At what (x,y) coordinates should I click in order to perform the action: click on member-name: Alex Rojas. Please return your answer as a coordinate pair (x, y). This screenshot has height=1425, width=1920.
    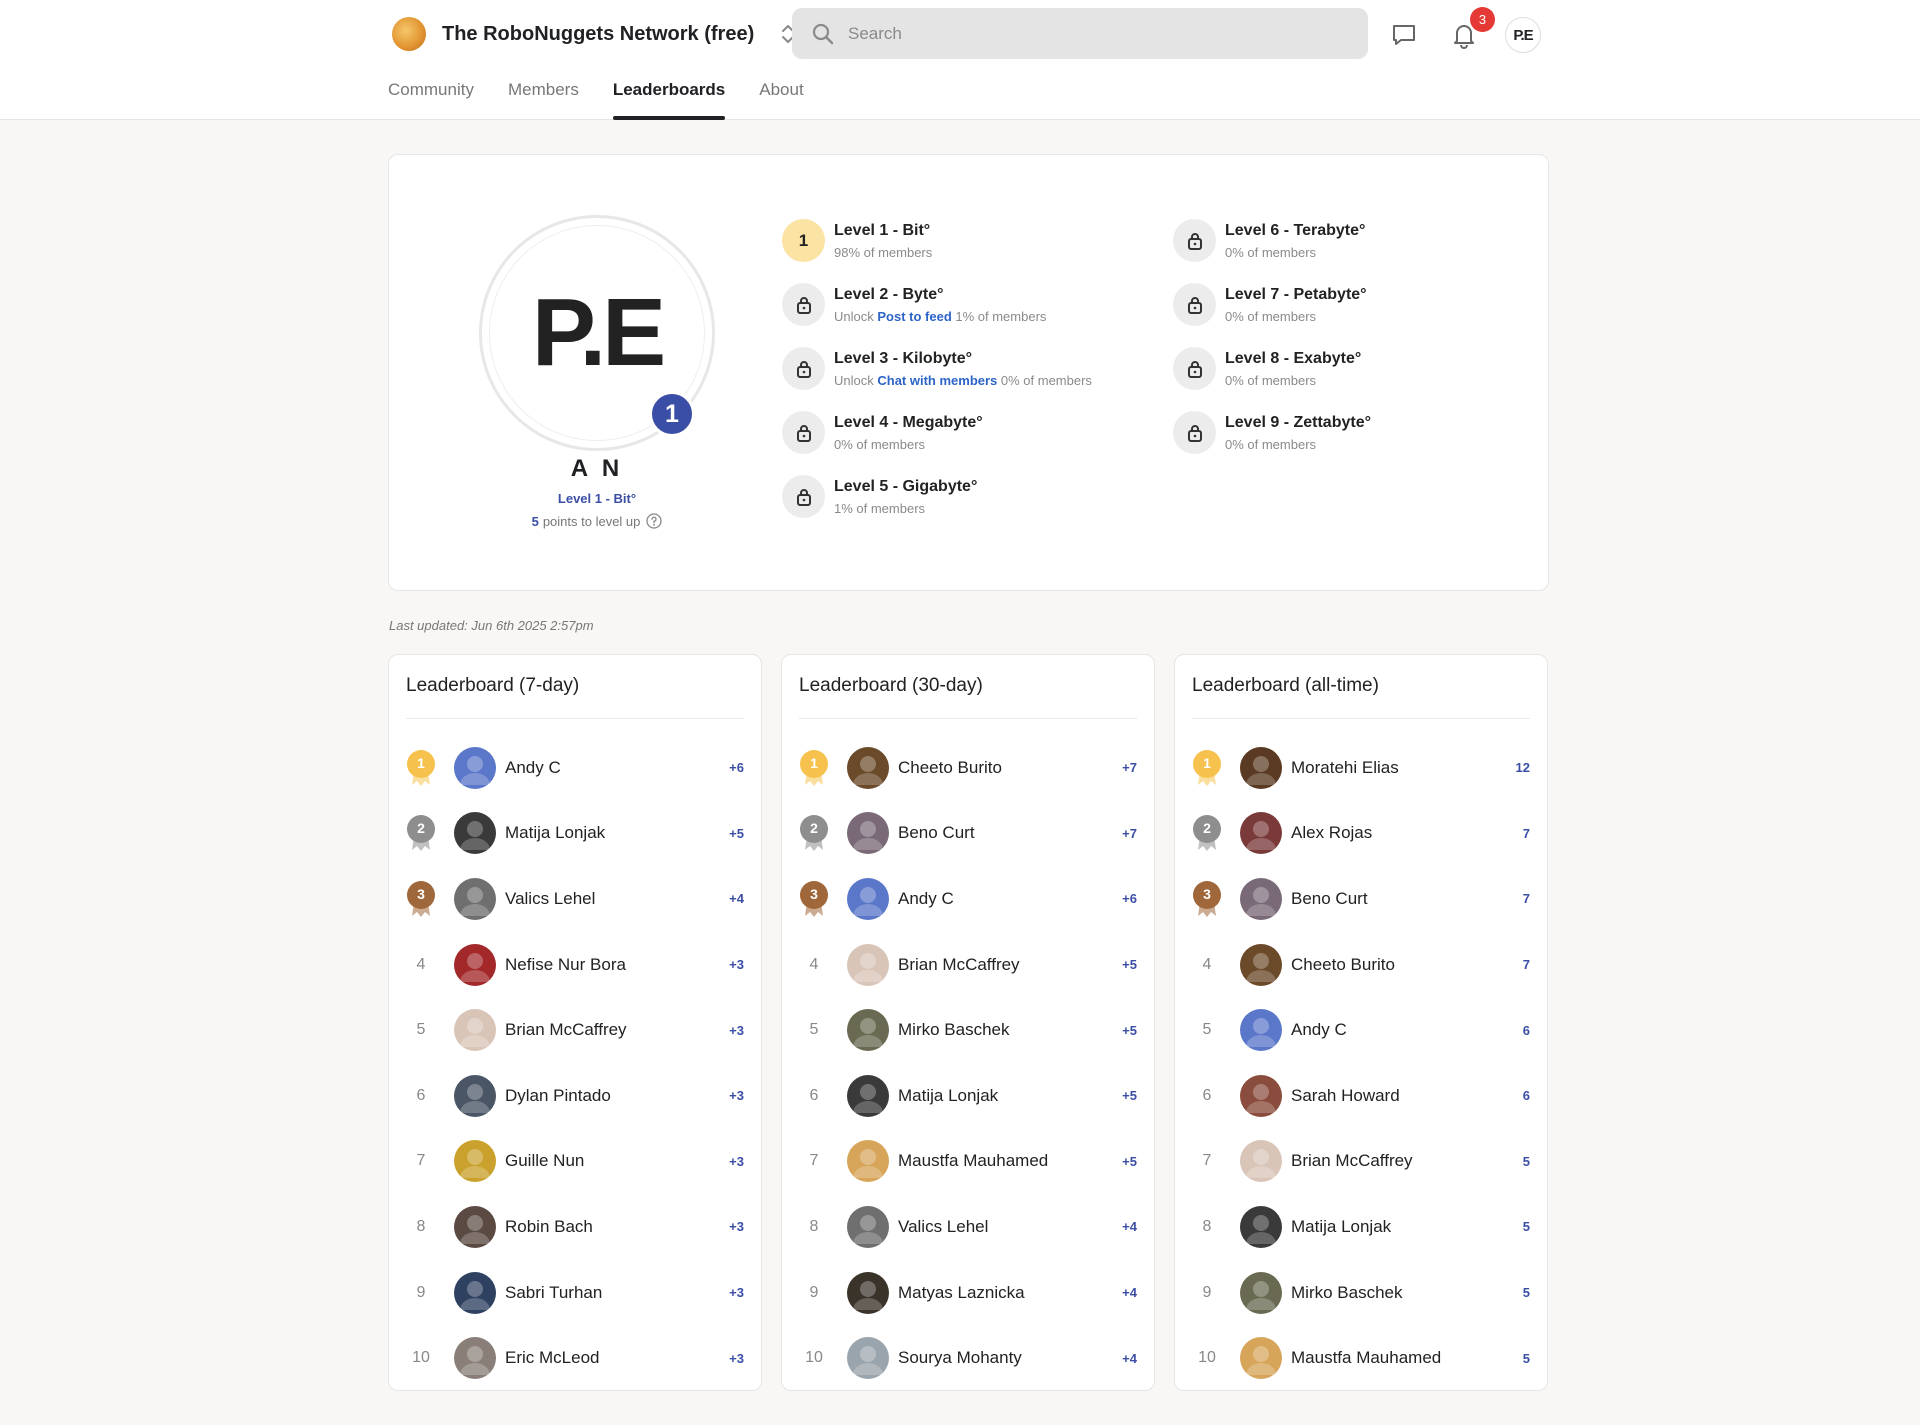
    Looking at the image, I should click on (1407, 833).